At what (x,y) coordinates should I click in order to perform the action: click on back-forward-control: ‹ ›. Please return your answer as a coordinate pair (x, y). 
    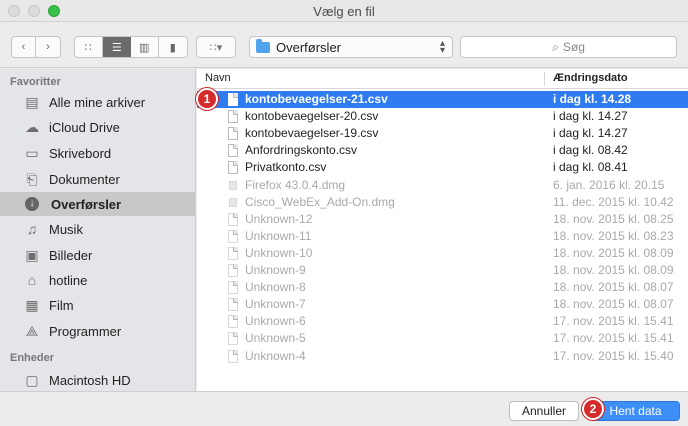
    Looking at the image, I should click on (36, 47).